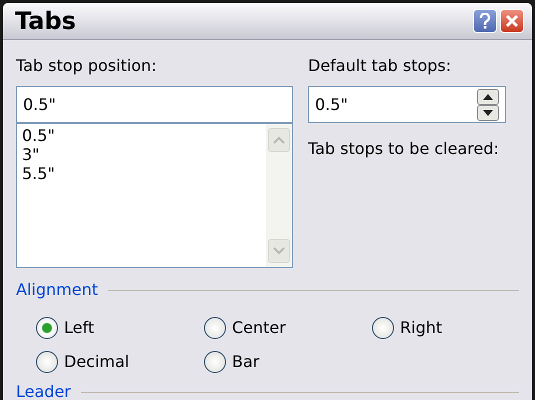  I want to click on radio-label: Bar, so click(246, 362).